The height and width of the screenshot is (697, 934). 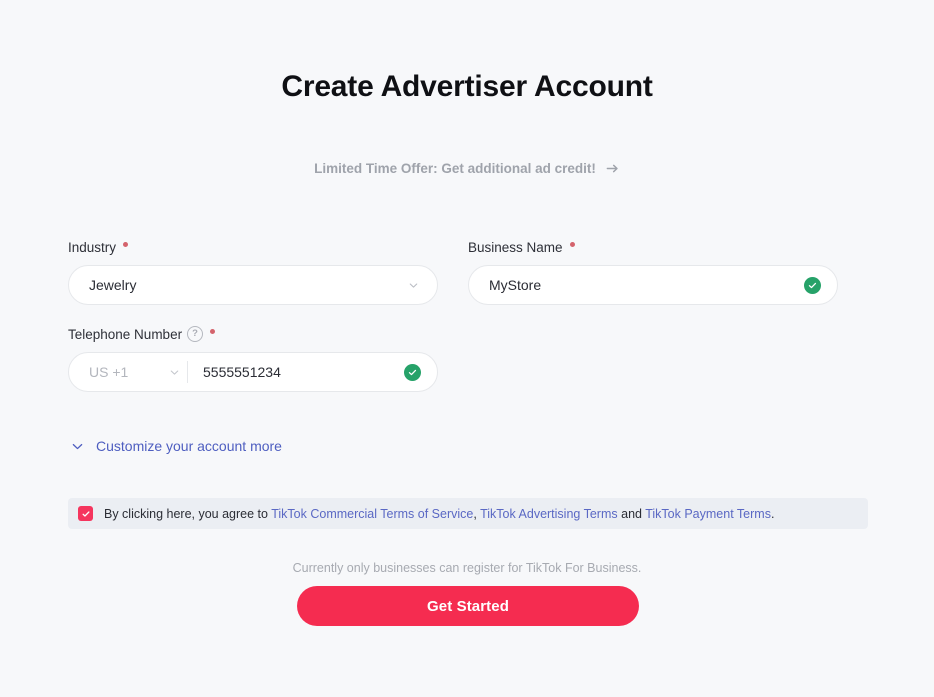 I want to click on terms-separator-2: and, so click(x=631, y=513).